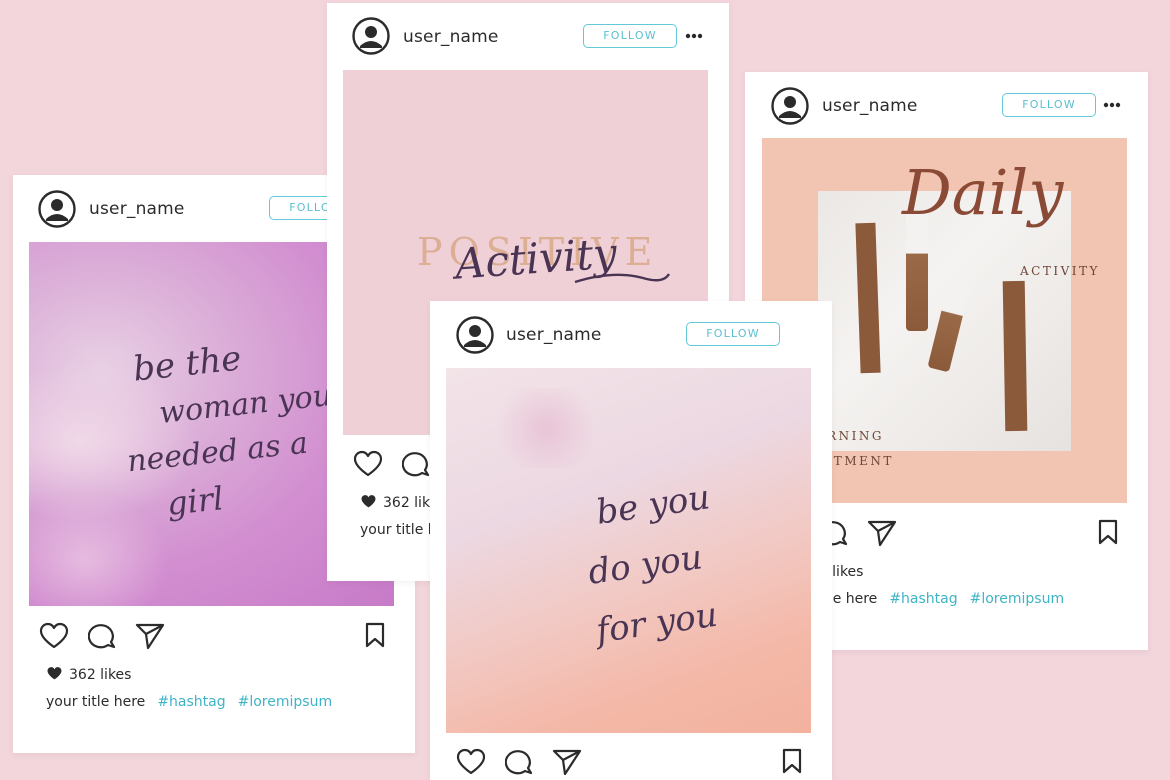 This screenshot has height=780, width=1170. I want to click on quote-line: be you, so click(653, 505).